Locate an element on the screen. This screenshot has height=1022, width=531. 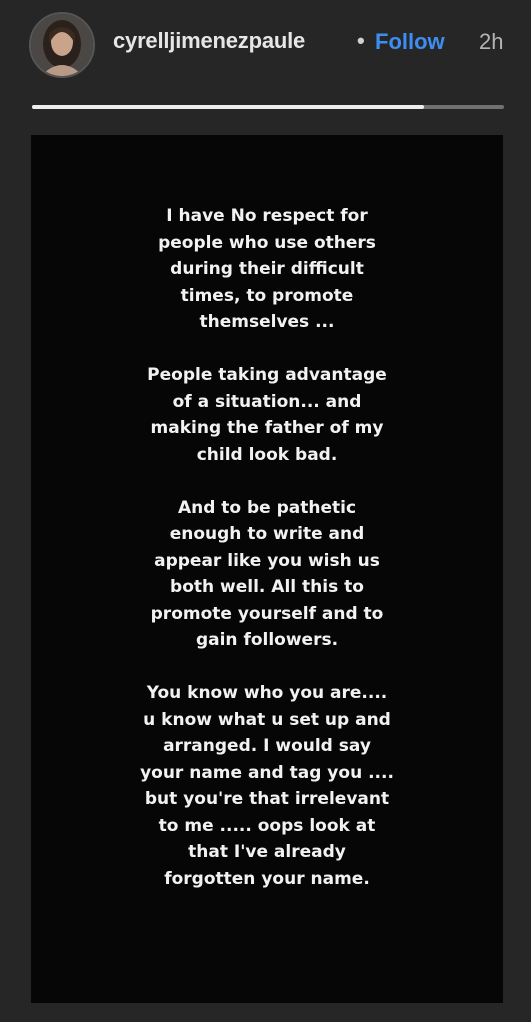
avatar is located at coordinates (62, 45).